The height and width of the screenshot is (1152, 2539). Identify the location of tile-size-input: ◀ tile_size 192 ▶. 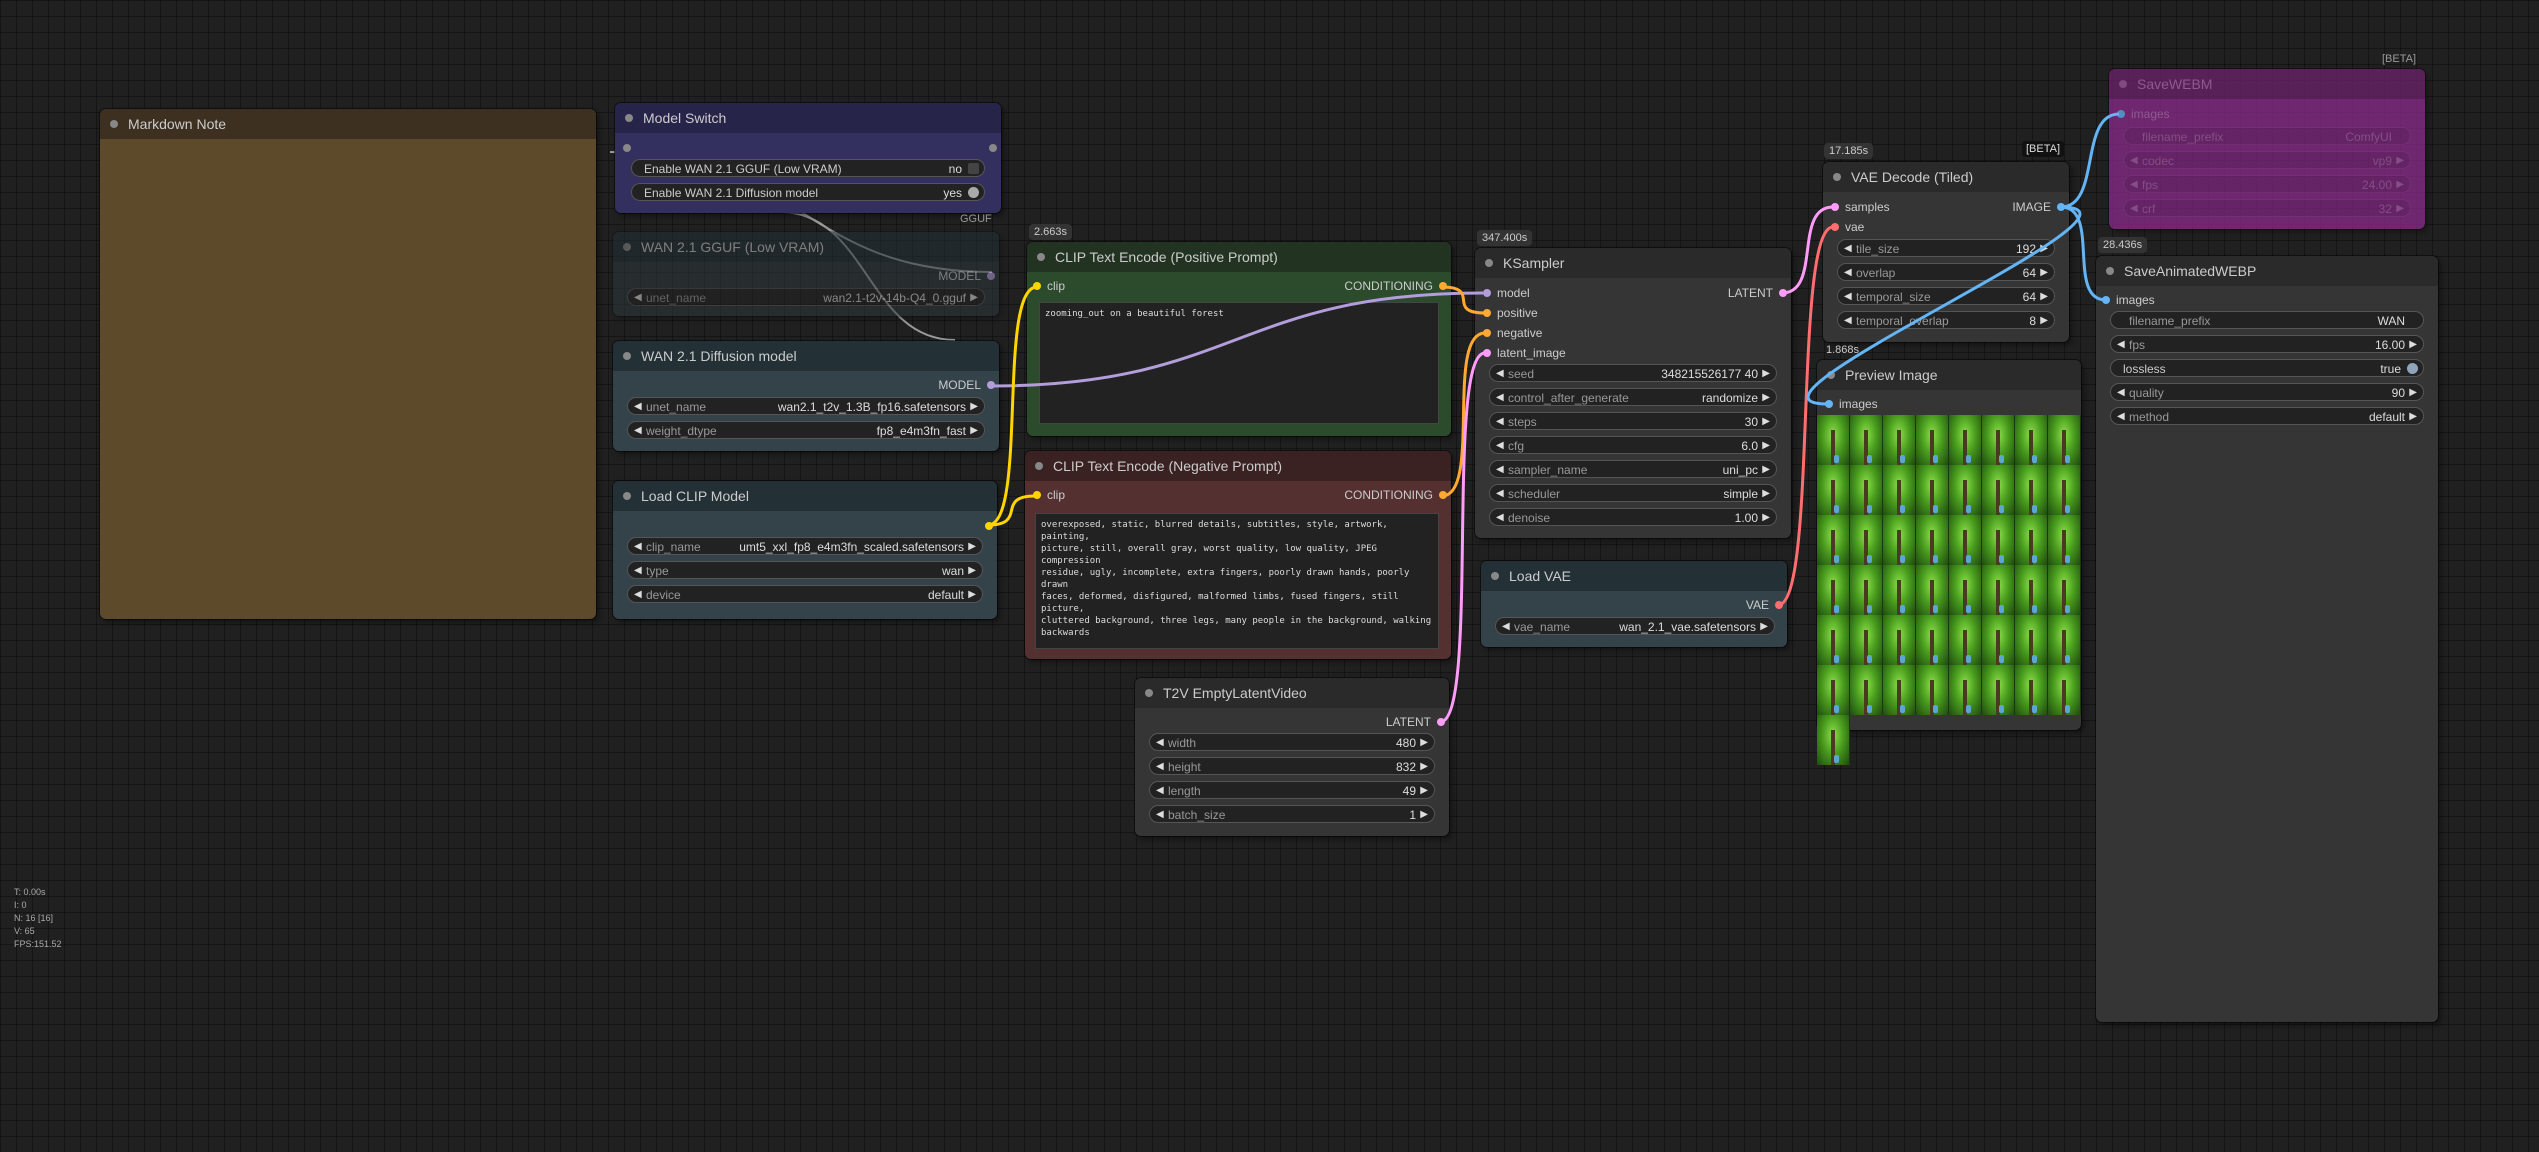
(1946, 248).